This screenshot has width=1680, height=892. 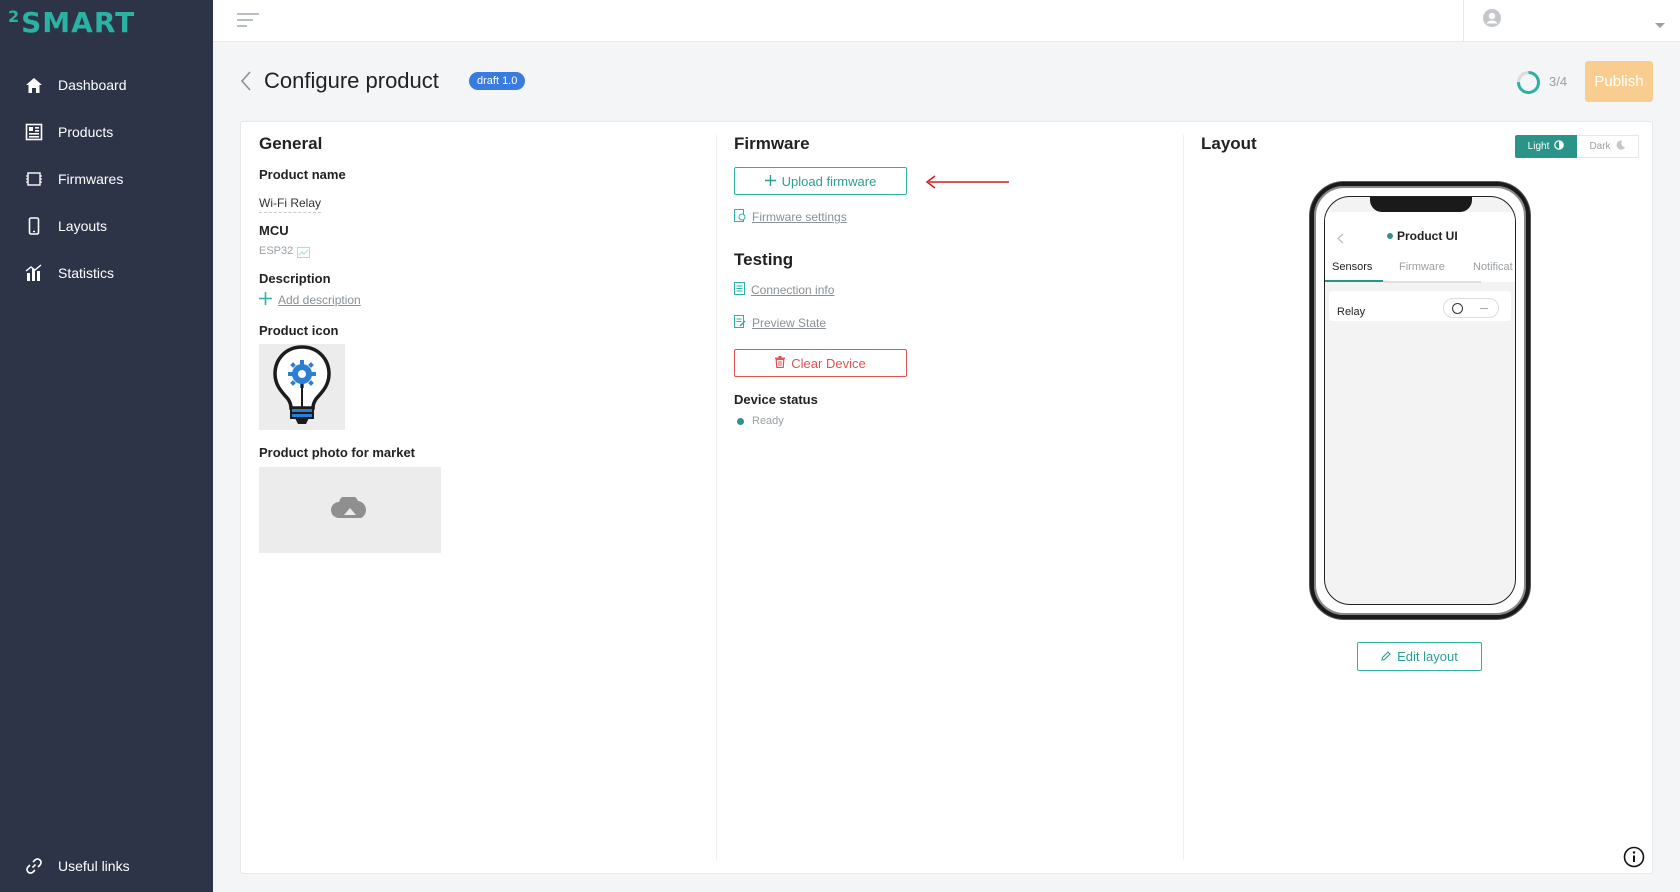 I want to click on progress-ring-icon, so click(x=1528, y=85).